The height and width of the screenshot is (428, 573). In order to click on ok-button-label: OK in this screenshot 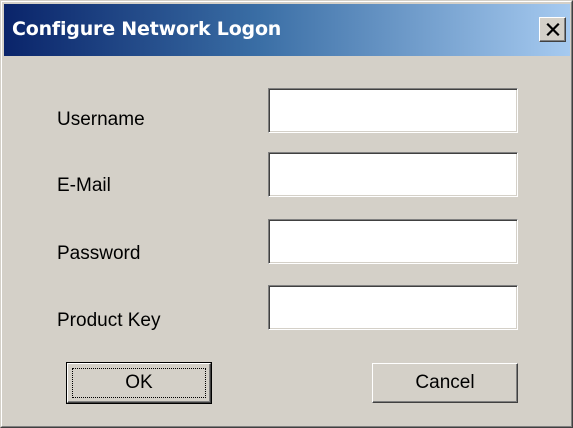, I will do `click(139, 382)`.